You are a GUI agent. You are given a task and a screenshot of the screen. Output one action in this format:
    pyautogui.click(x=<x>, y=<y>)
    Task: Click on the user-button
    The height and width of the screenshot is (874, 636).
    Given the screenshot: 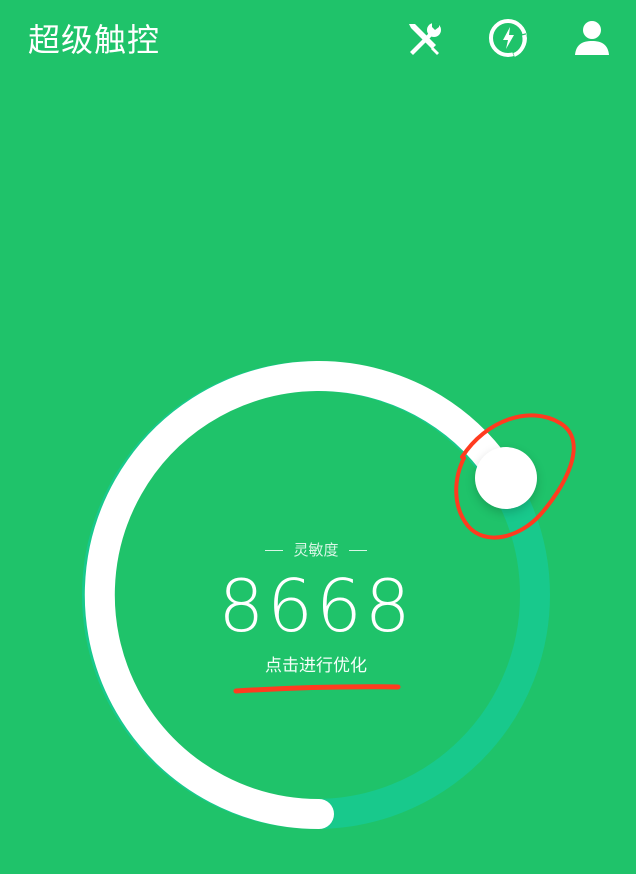 What is the action you would take?
    pyautogui.click(x=592, y=38)
    